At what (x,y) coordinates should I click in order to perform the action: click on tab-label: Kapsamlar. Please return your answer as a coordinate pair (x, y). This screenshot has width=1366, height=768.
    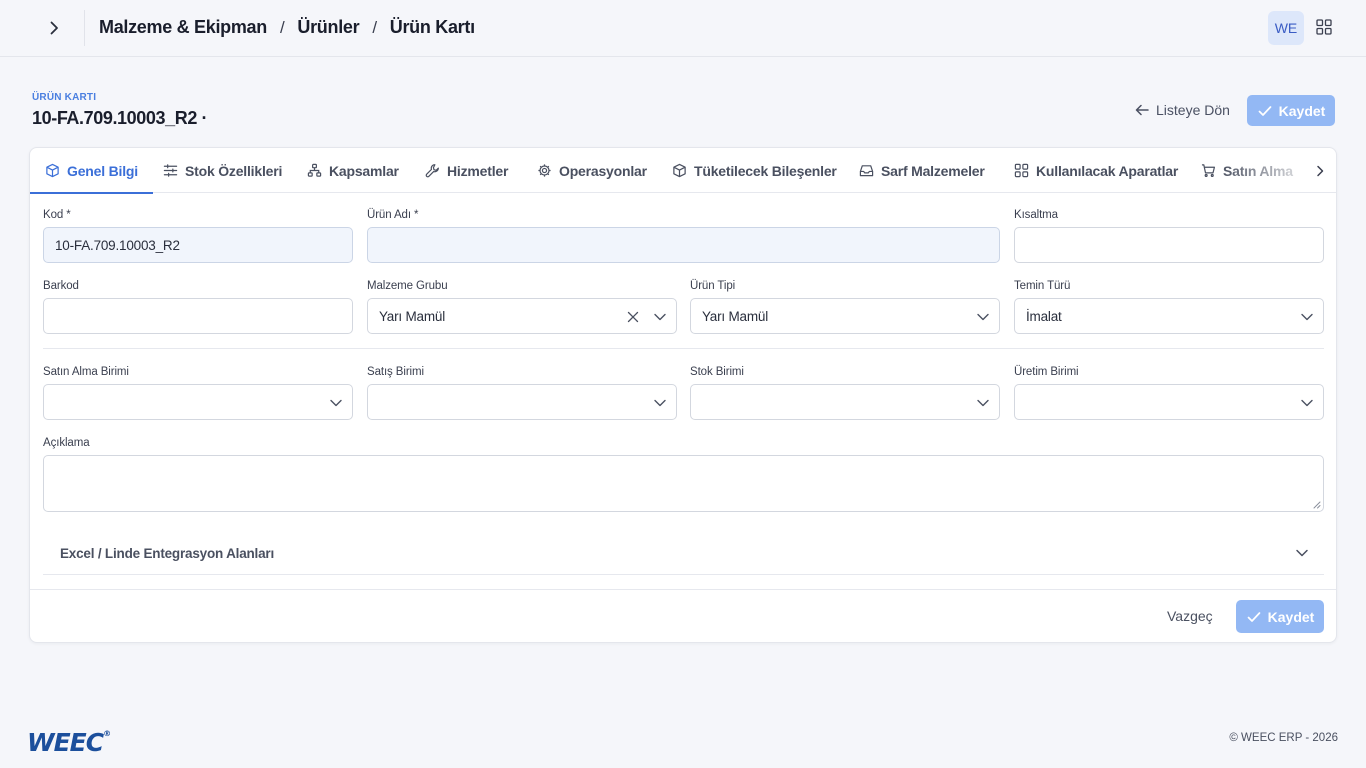
    Looking at the image, I should click on (364, 170).